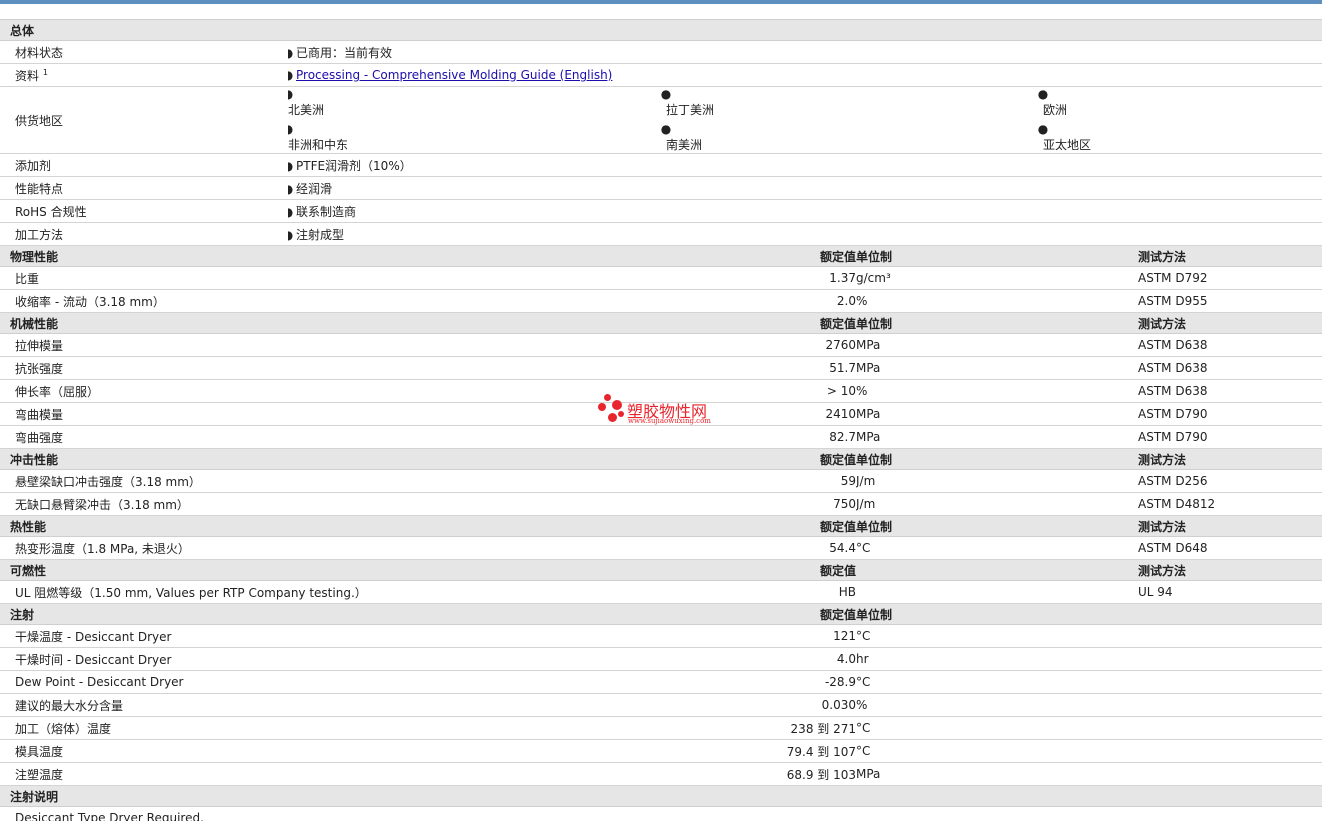 This screenshot has height=821, width=1322. What do you see at coordinates (761, 548) in the screenshot?
I see `property-value: 54.4` at bounding box center [761, 548].